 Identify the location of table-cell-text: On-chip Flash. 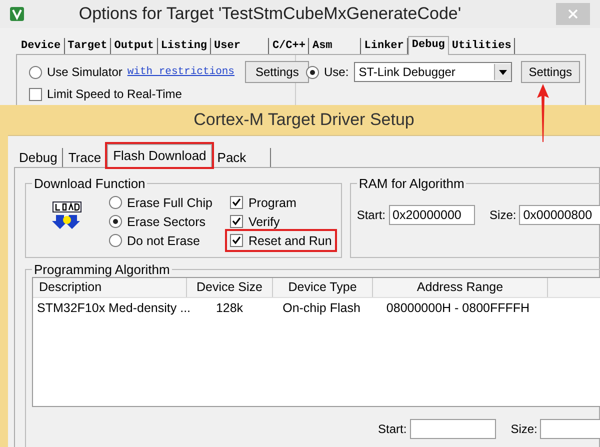
(322, 308).